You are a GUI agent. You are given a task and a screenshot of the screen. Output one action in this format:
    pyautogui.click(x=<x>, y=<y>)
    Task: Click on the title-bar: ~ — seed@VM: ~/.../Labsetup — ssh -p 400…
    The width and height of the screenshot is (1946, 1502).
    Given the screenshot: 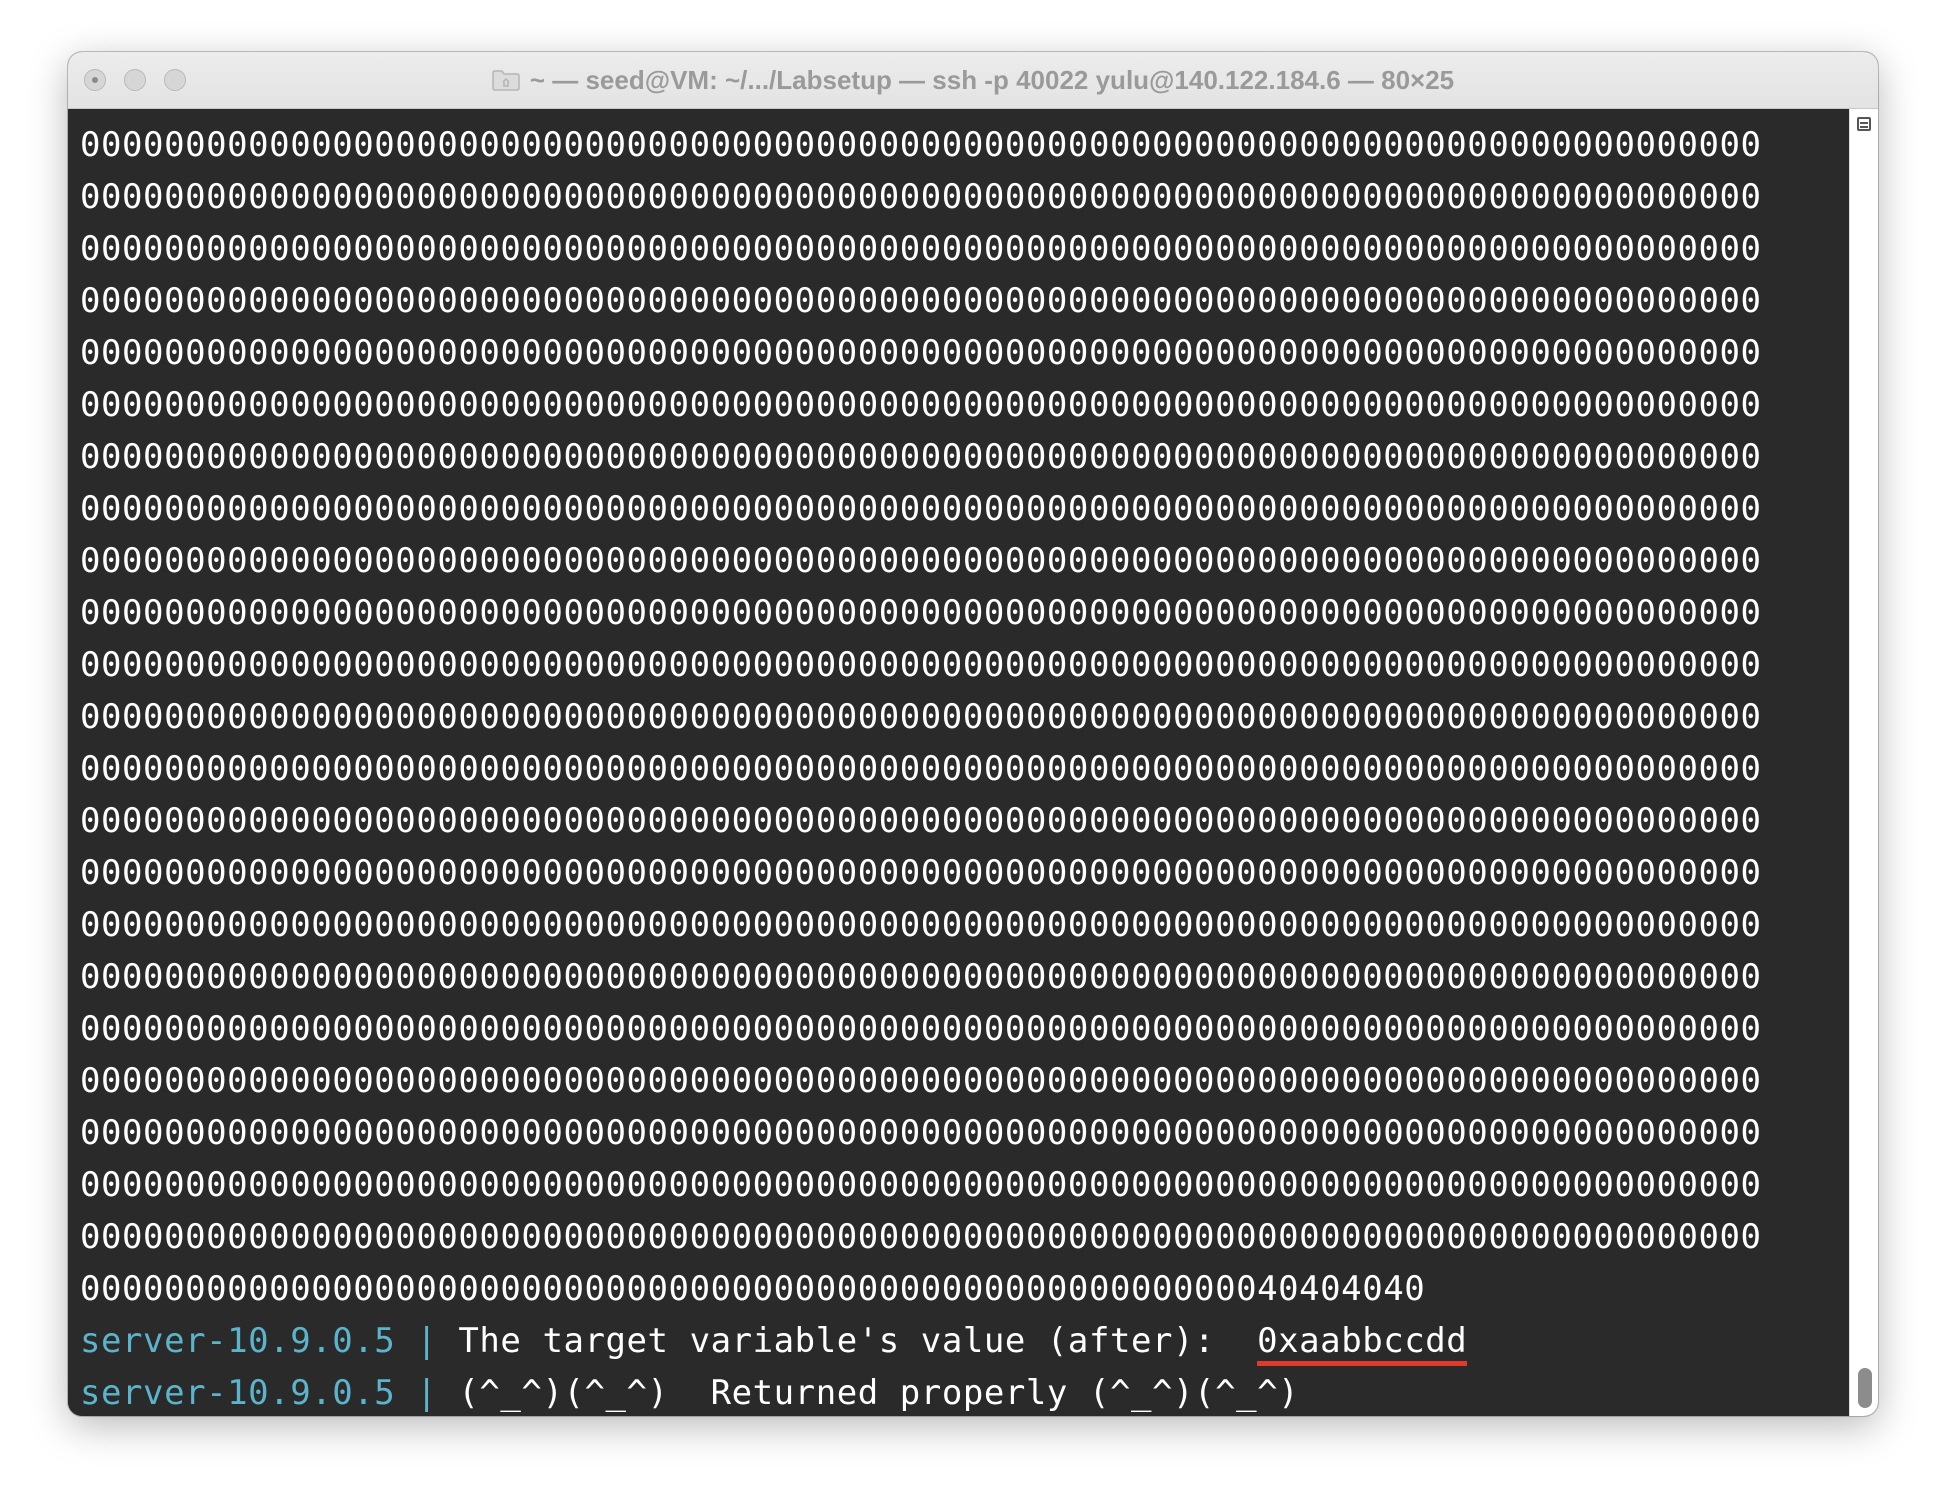 What is the action you would take?
    pyautogui.click(x=973, y=80)
    